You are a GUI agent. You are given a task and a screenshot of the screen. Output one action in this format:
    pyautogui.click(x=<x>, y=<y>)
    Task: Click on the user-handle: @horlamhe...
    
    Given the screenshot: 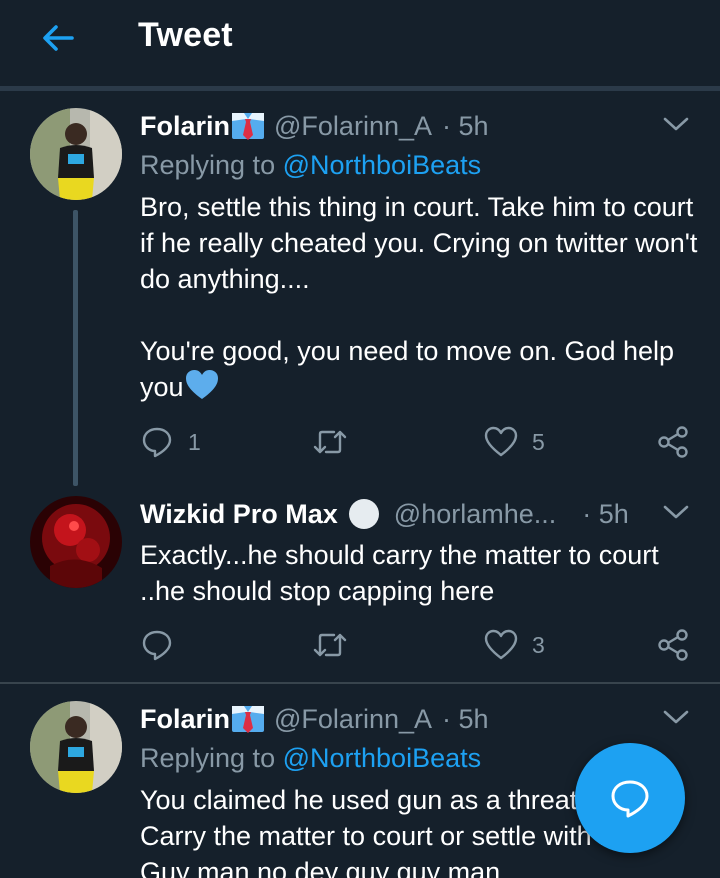 What is the action you would take?
    pyautogui.click(x=475, y=514)
    